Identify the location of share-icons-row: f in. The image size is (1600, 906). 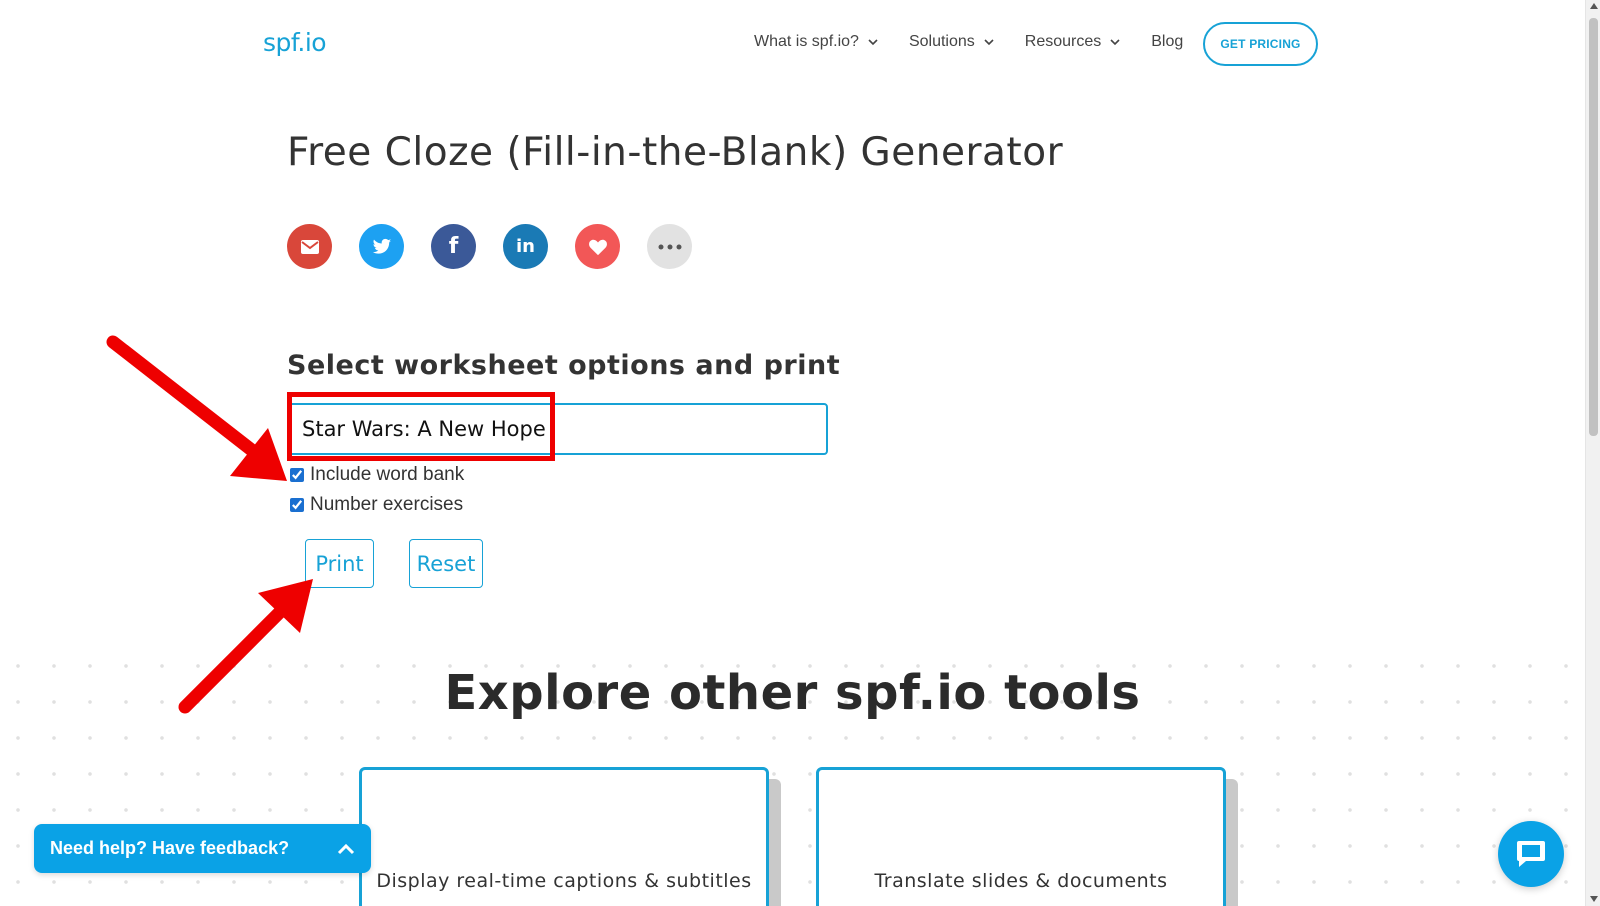
(503, 246).